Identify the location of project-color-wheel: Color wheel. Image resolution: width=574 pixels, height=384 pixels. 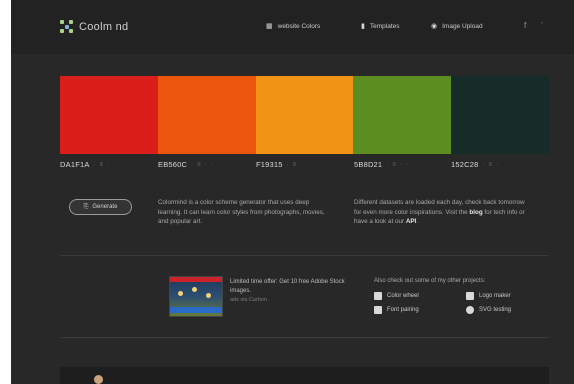
(396, 296).